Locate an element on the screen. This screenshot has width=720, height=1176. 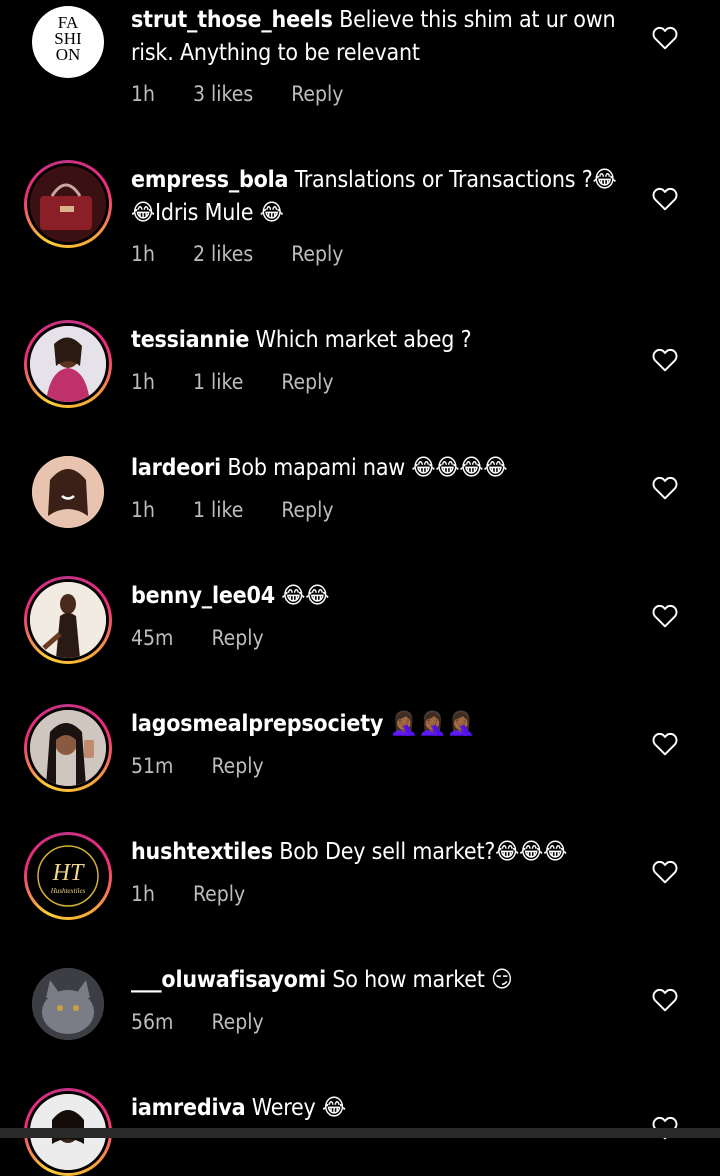
comment-text: lagosmealprepsociety 🤦🏾‍♀️🤦🏾‍♀️🤦🏾‍♀️ is located at coordinates (381, 724).